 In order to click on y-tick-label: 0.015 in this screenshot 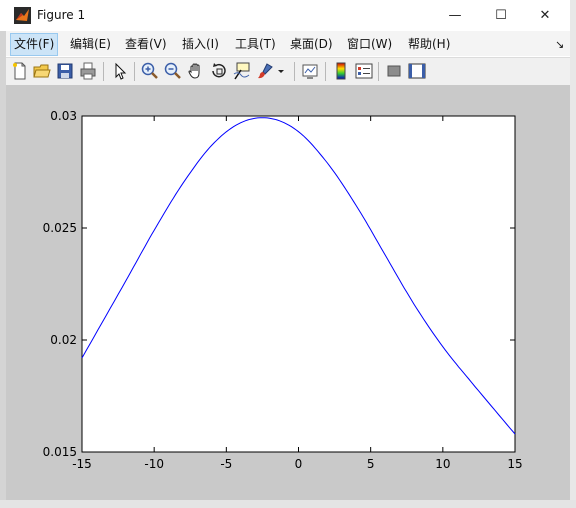, I will do `click(60, 452)`.